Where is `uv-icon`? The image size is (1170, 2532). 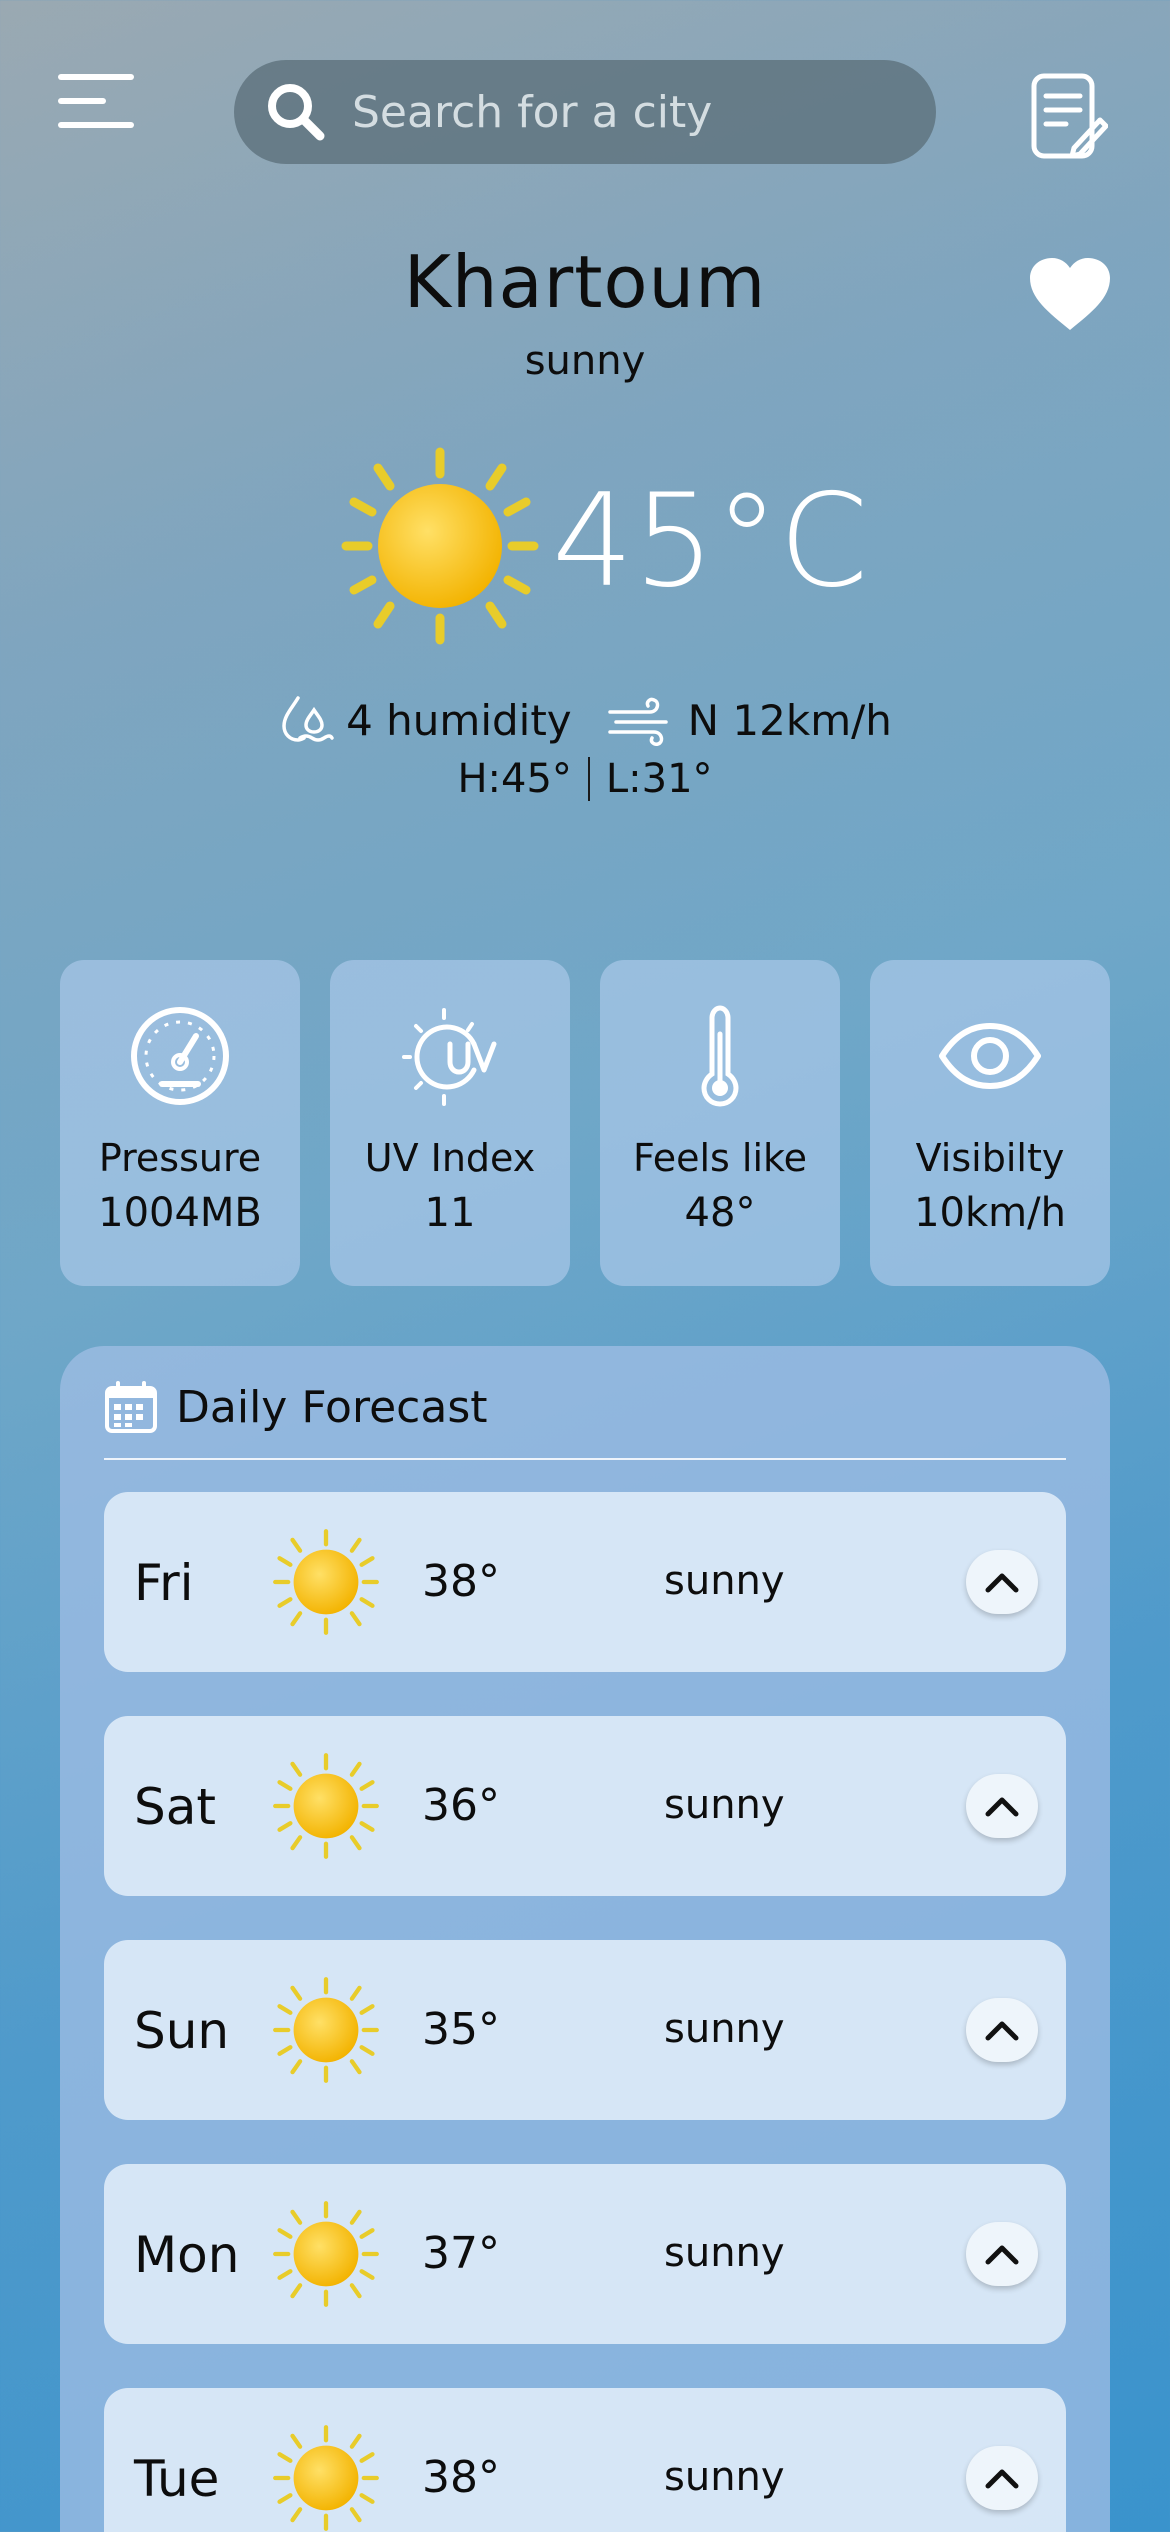 uv-icon is located at coordinates (449, 1057).